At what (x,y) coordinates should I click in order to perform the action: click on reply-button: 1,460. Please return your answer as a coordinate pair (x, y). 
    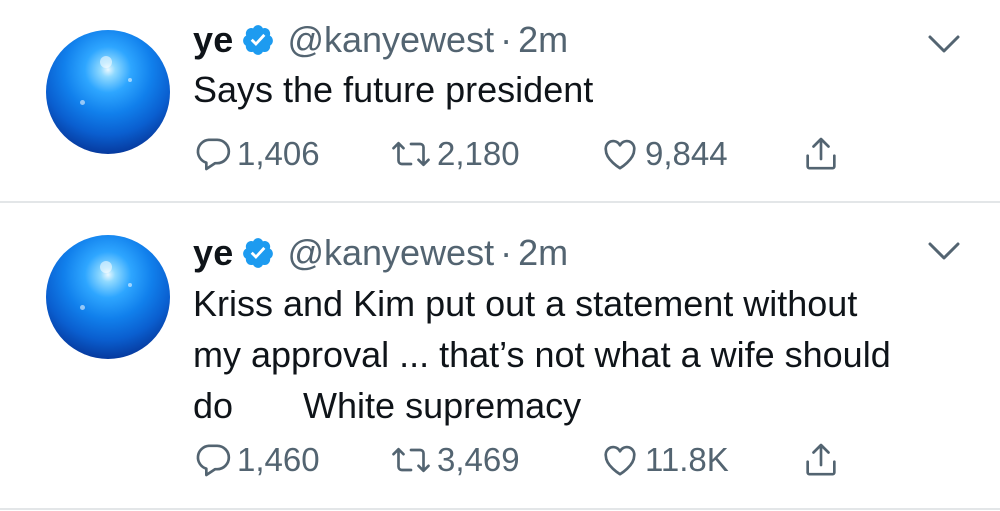
    Looking at the image, I should click on (256, 460).